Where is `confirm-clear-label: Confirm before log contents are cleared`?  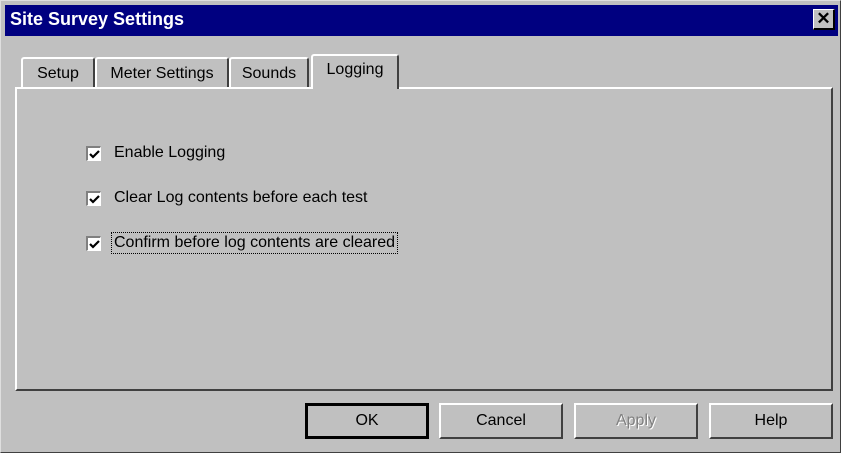 confirm-clear-label: Confirm before log contents are cleared is located at coordinates (254, 243).